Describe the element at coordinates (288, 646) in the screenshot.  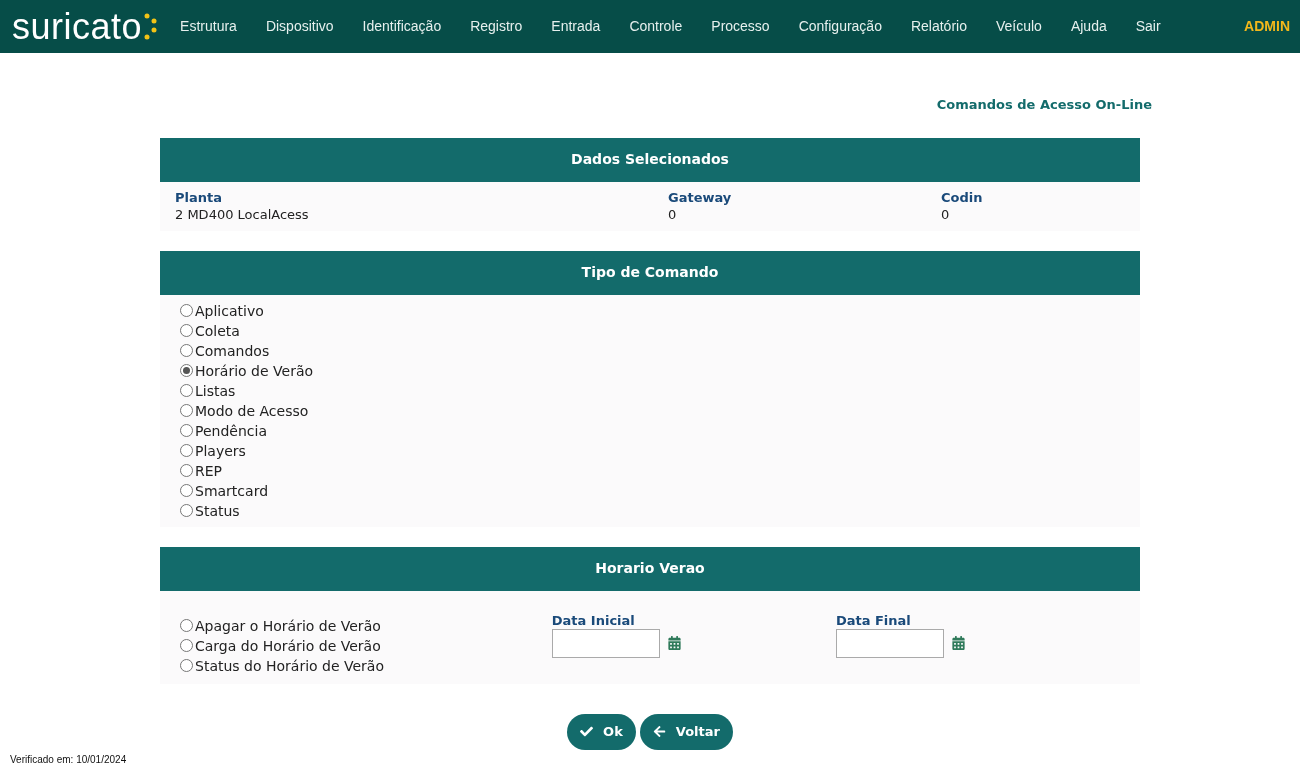
I see `radio-label: Carga do Horário de Verão` at that location.